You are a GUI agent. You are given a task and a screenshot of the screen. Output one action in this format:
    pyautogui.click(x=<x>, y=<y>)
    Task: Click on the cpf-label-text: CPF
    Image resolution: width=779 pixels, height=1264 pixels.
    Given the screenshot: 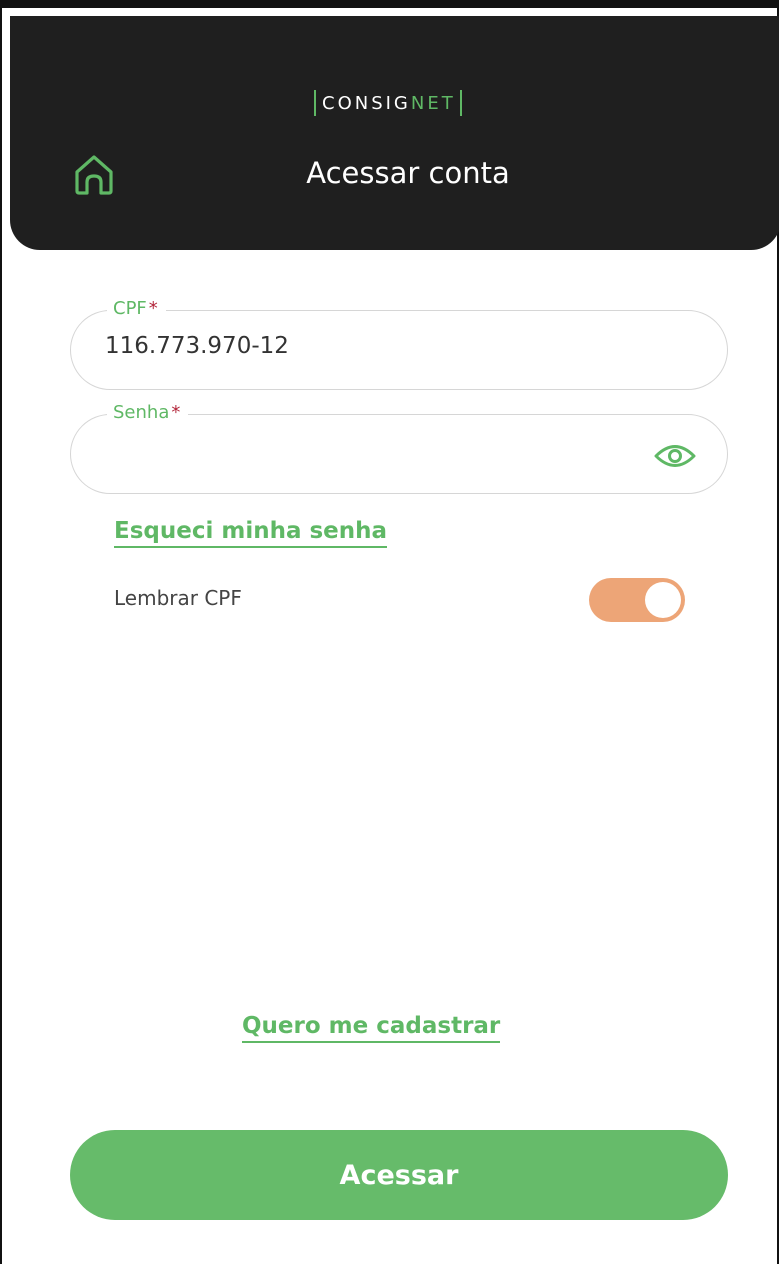 What is the action you would take?
    pyautogui.click(x=130, y=308)
    